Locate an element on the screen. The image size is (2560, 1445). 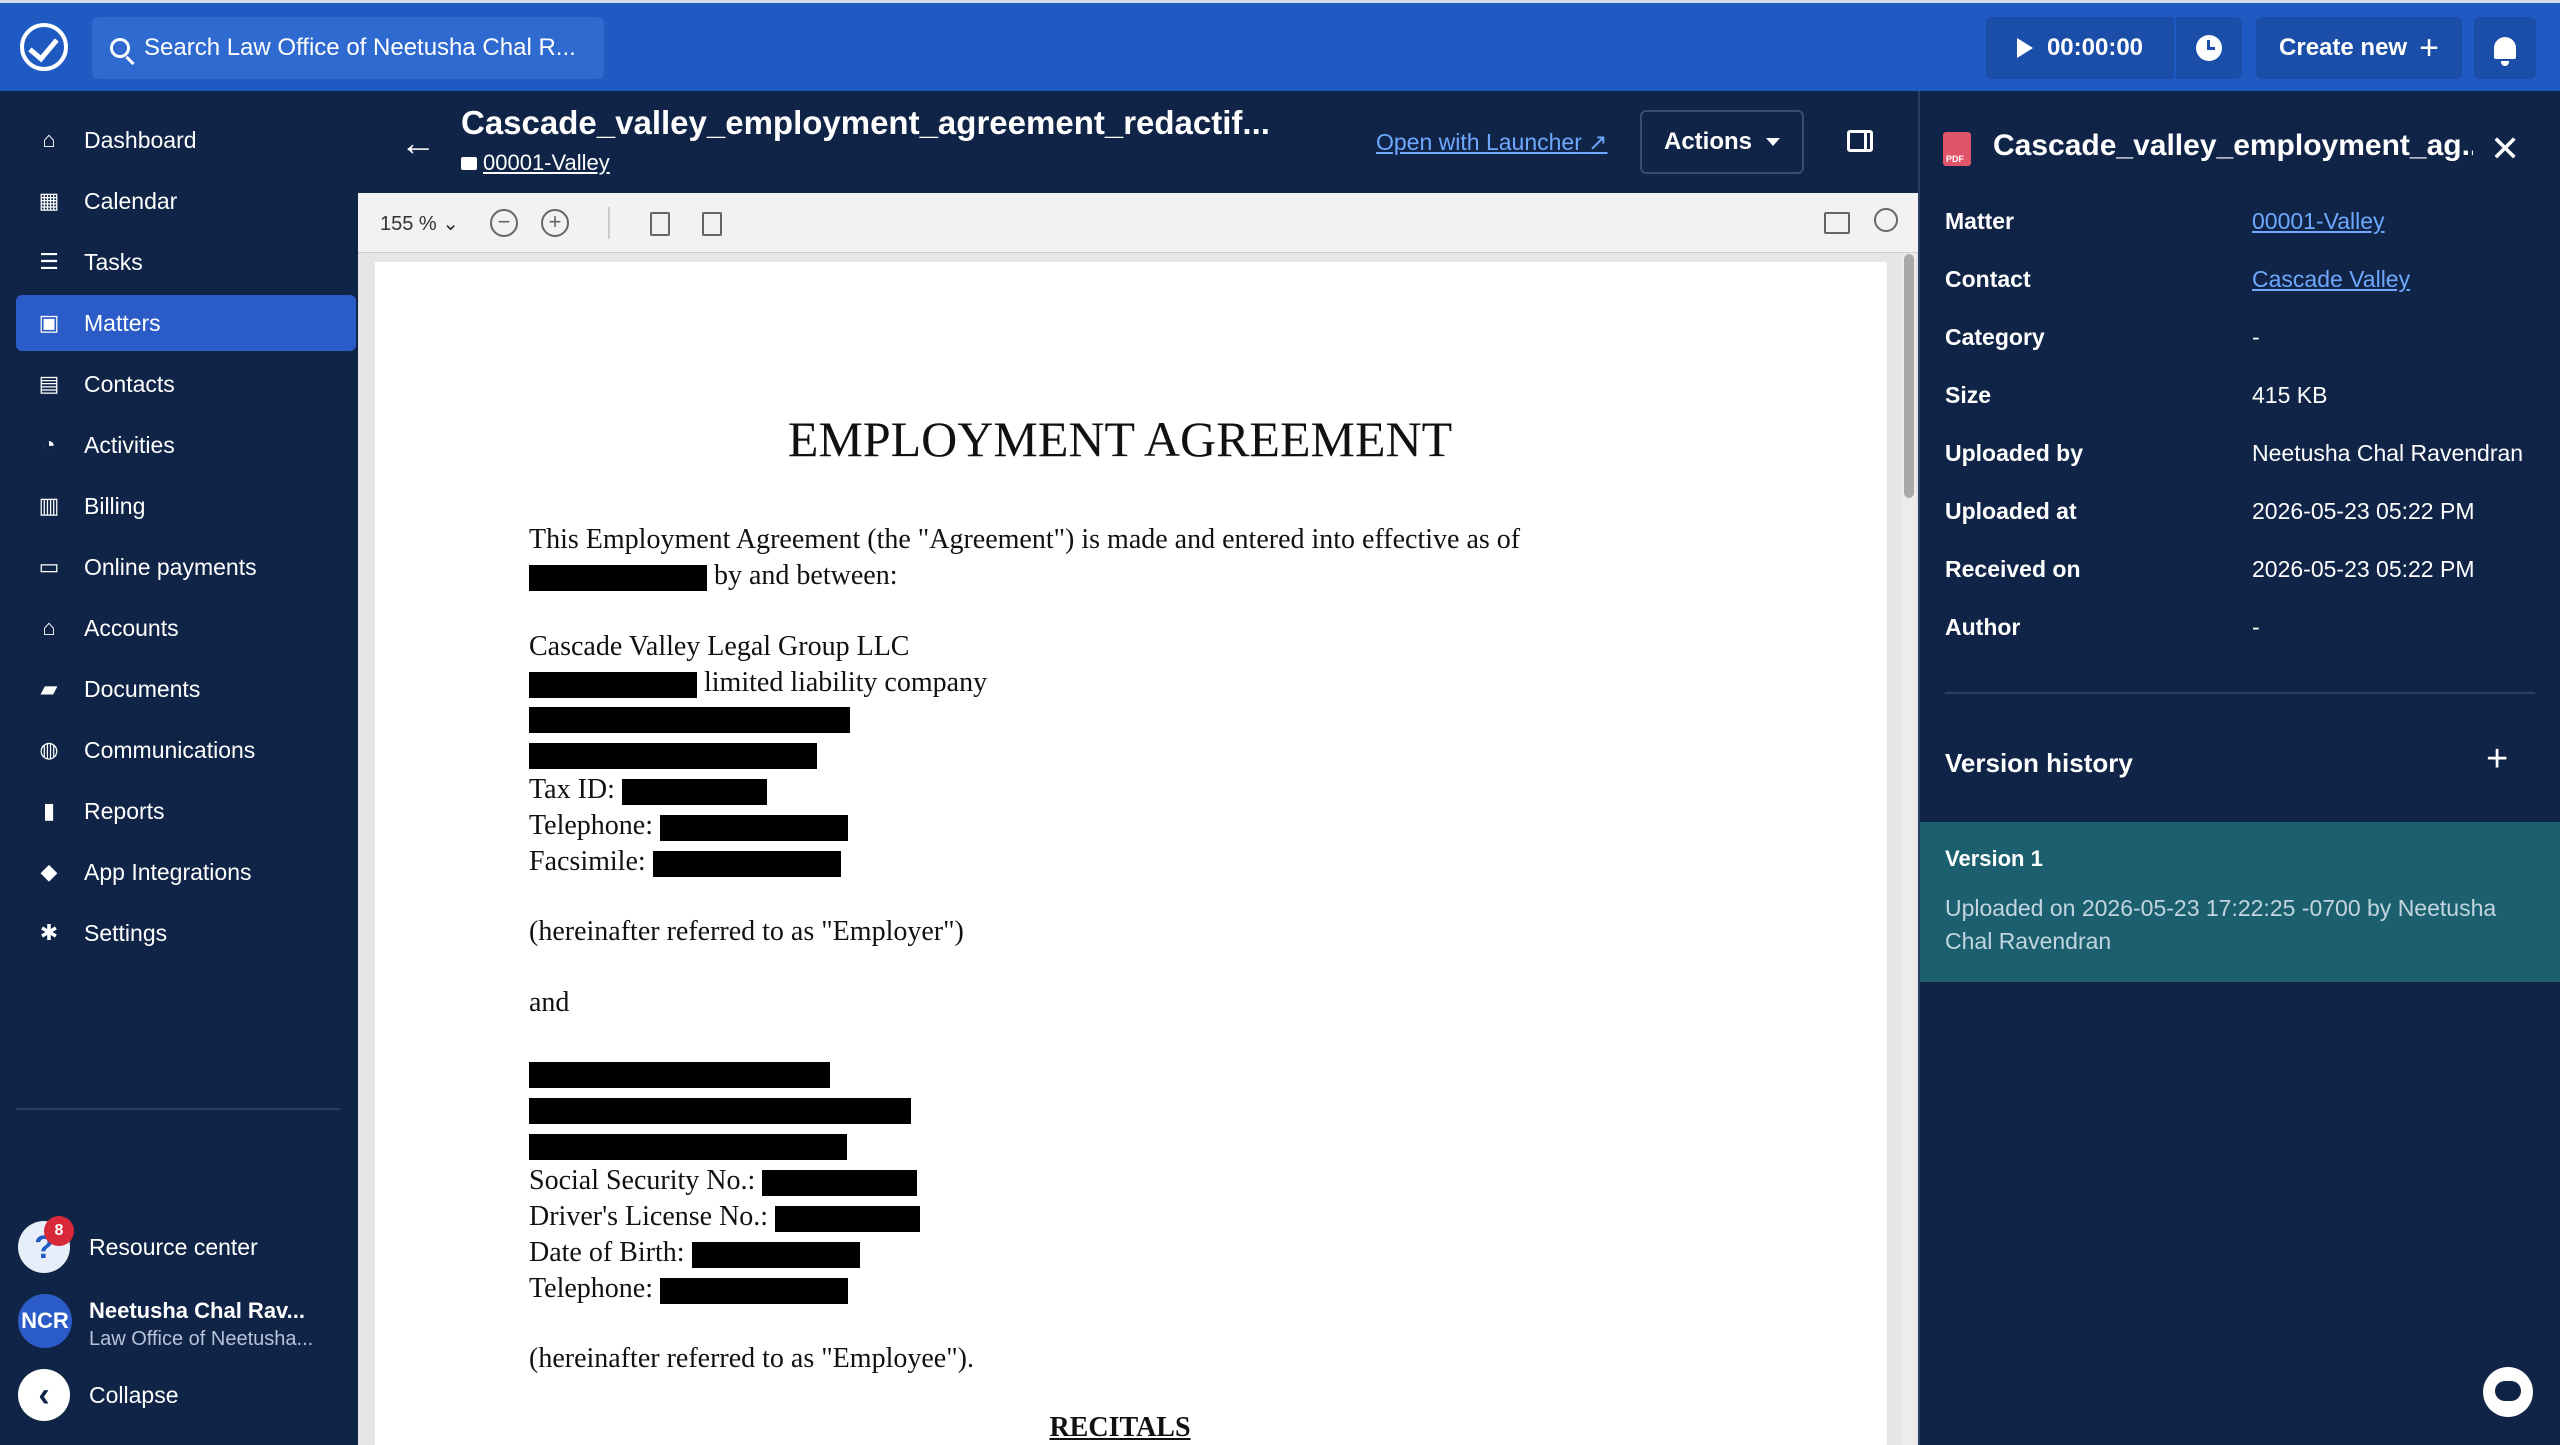
meta-value: 415 KB is located at coordinates (2290, 395).